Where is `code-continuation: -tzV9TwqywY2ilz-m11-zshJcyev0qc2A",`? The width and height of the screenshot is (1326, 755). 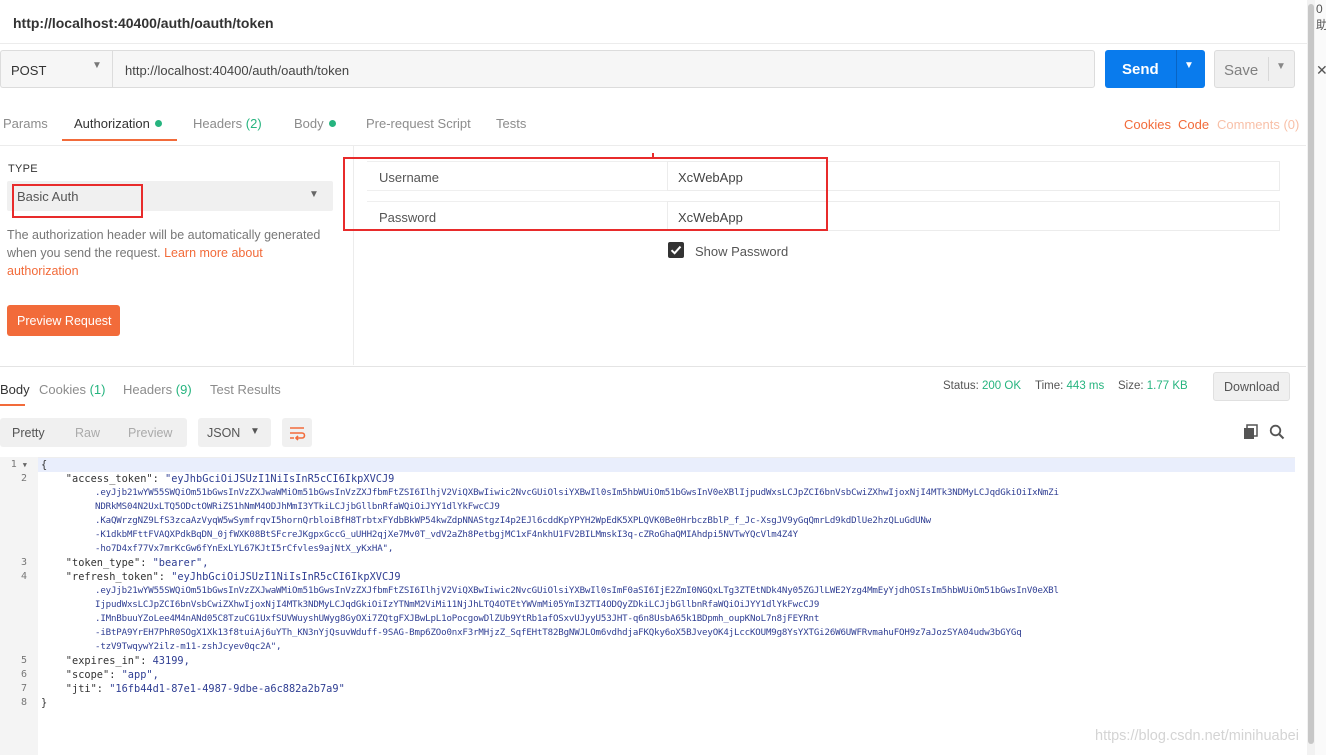
code-continuation: -tzV9TwqywY2ilz-m11-zshJcyev0qc2A", is located at coordinates (188, 647).